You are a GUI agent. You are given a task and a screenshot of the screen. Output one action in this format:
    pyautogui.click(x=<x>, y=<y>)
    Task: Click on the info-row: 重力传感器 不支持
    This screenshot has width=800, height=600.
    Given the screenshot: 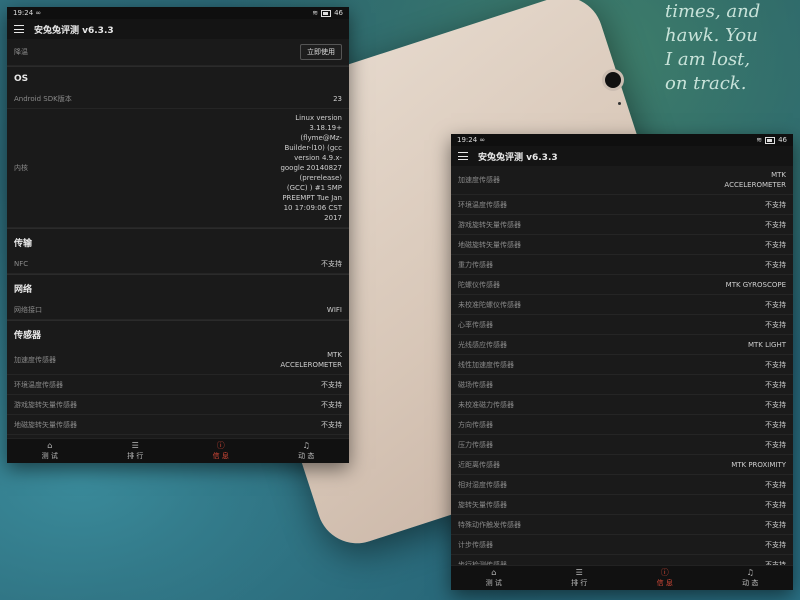 What is the action you would take?
    pyautogui.click(x=622, y=265)
    